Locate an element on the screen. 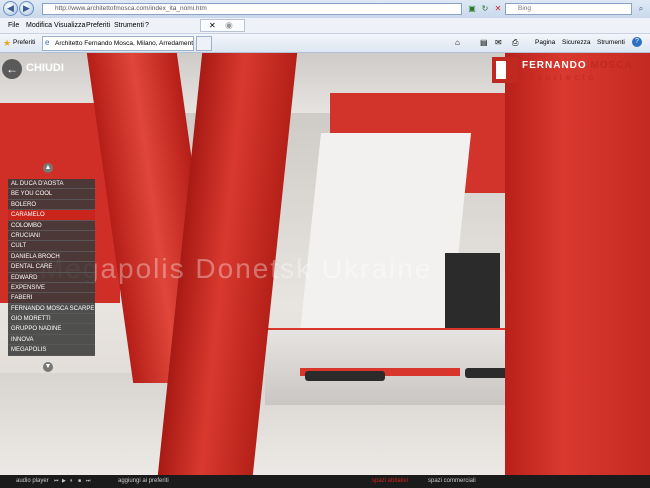 This screenshot has height=488, width=650. audio-pause-icon: ⏸ is located at coordinates (71, 481).